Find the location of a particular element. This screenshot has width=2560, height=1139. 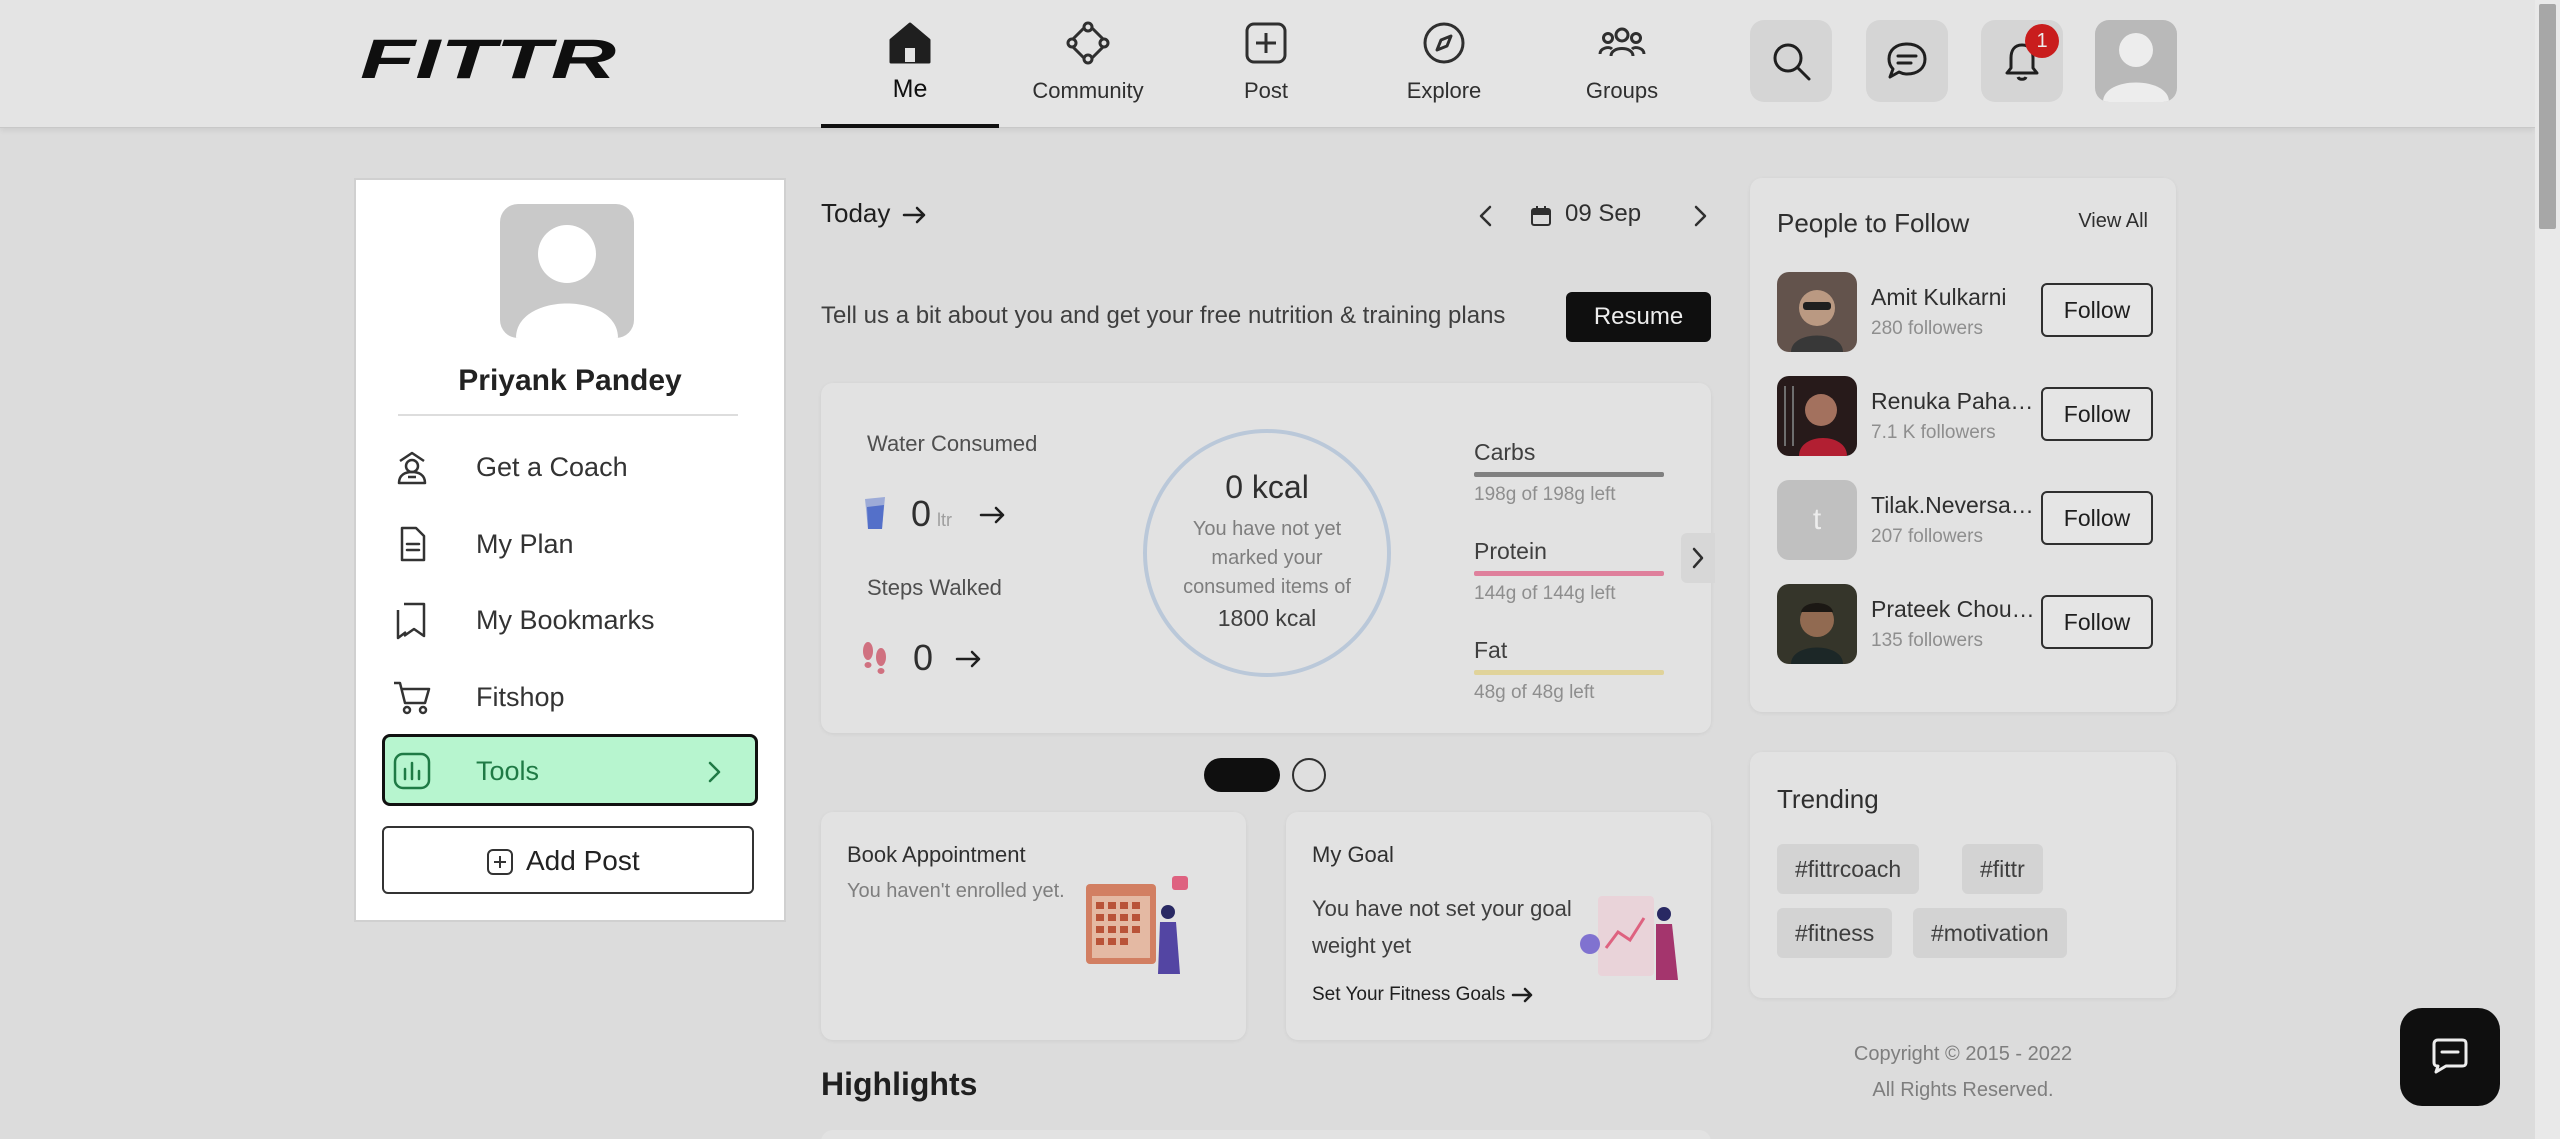

plus-square-icon is located at coordinates (1266, 43).